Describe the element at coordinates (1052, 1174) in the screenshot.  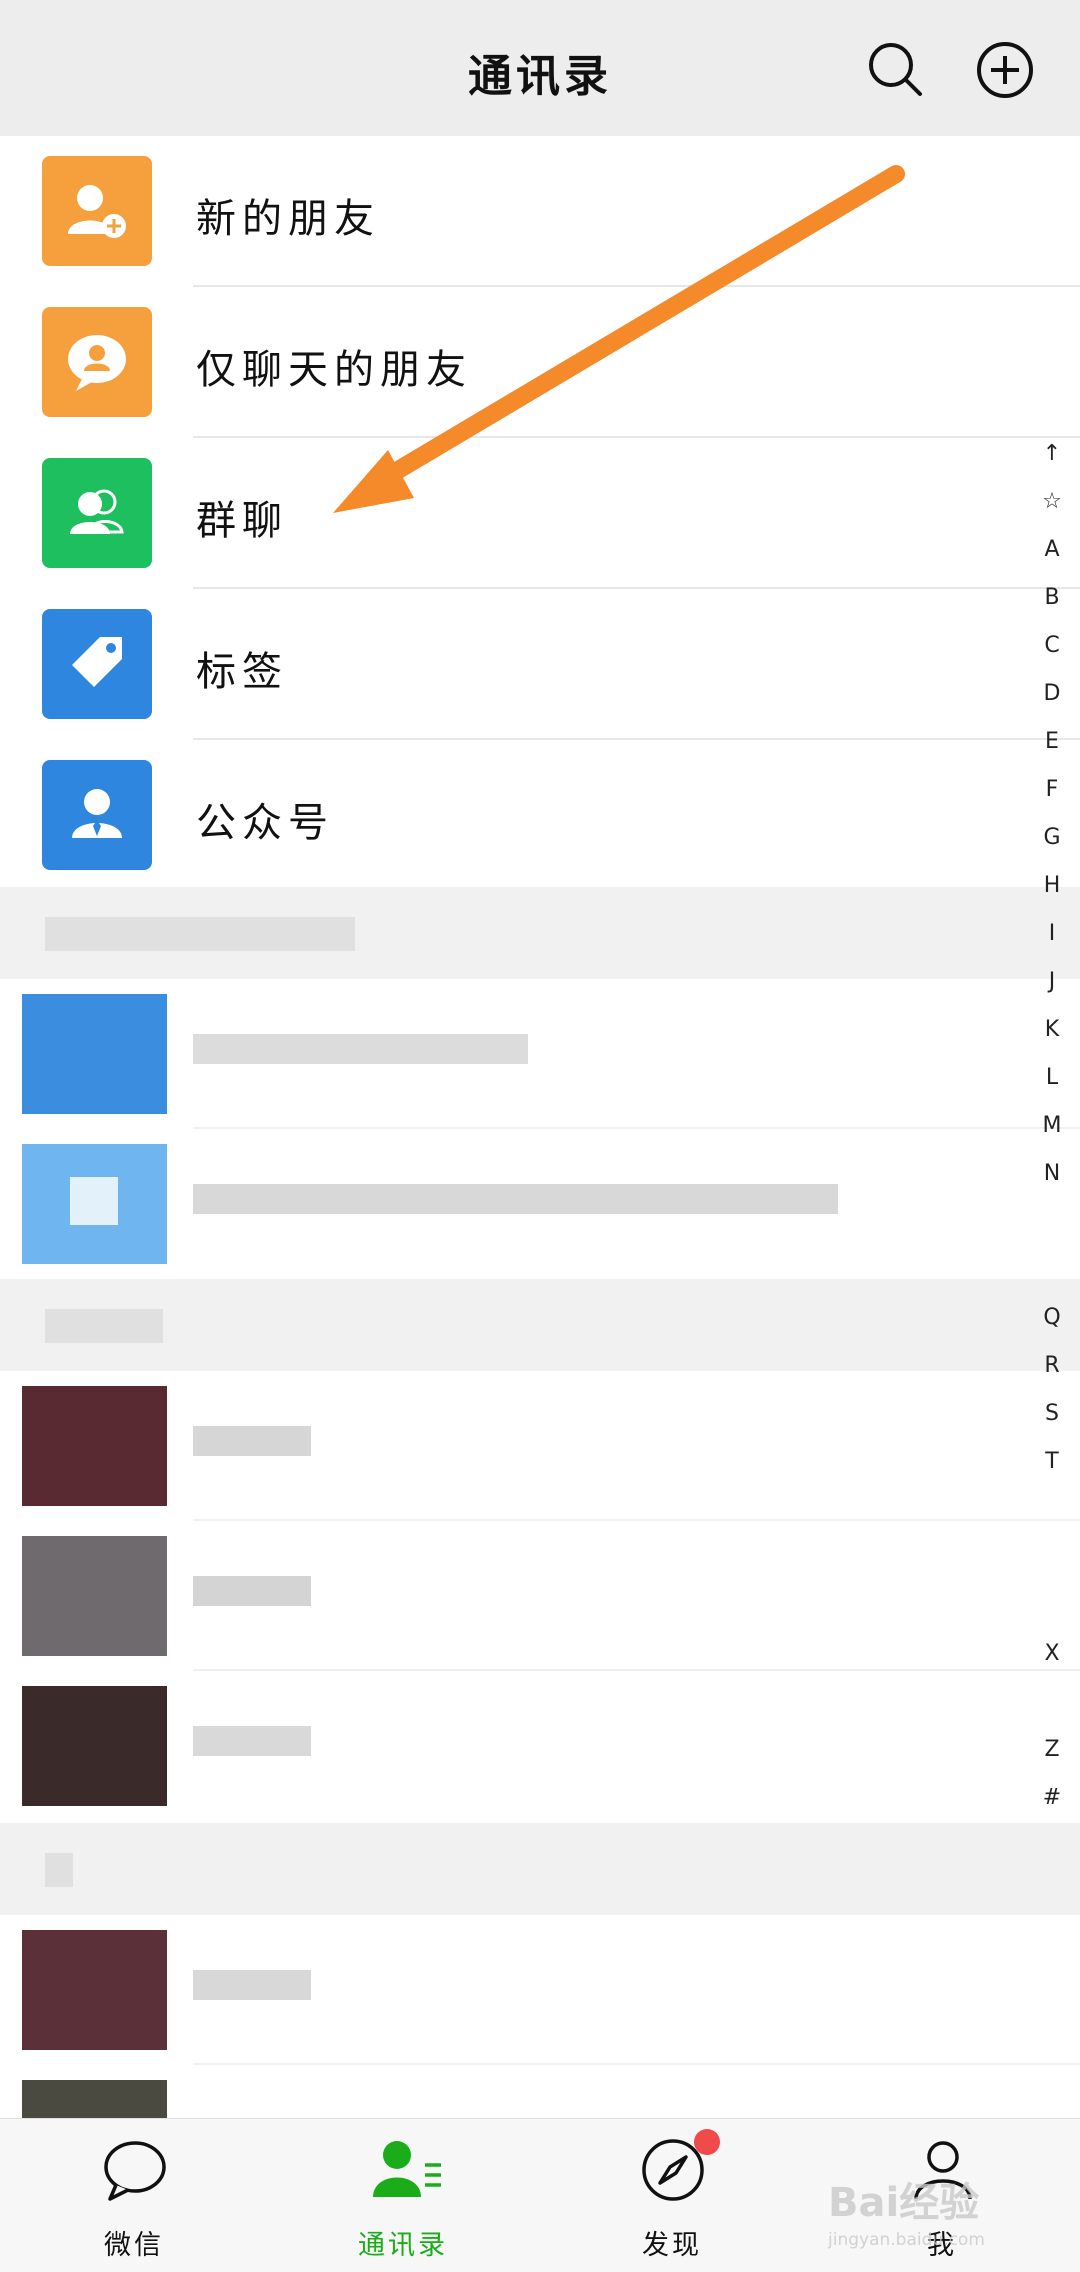
I see `index-letter: N` at that location.